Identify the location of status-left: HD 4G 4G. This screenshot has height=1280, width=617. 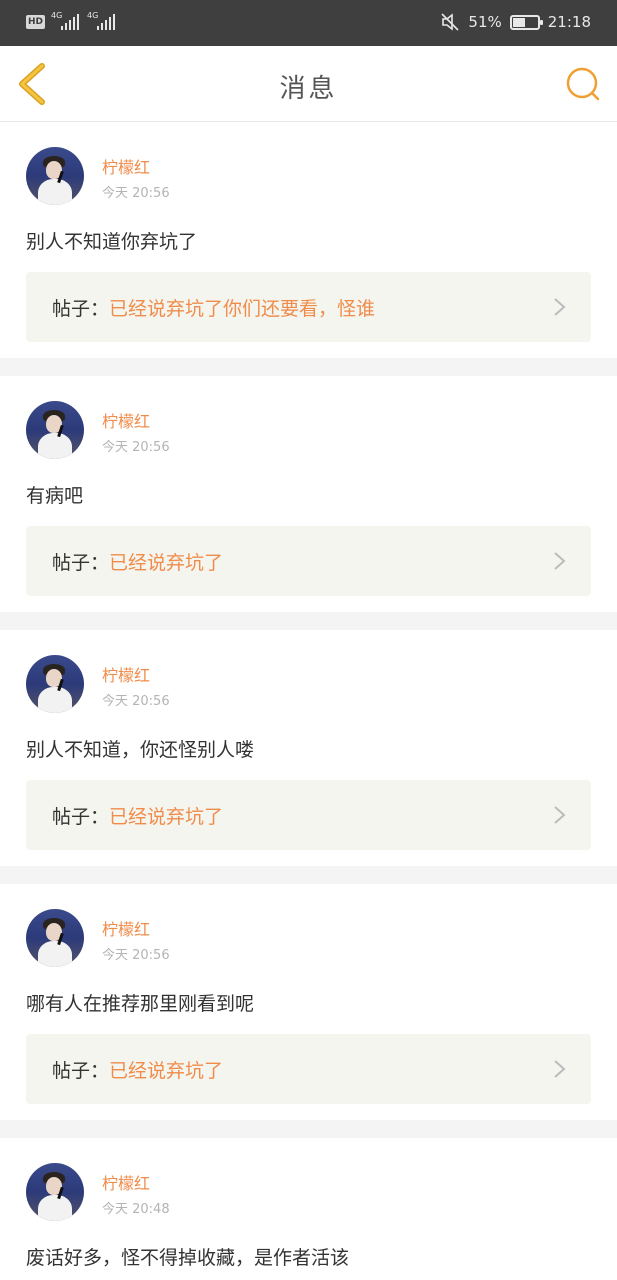
(71, 22).